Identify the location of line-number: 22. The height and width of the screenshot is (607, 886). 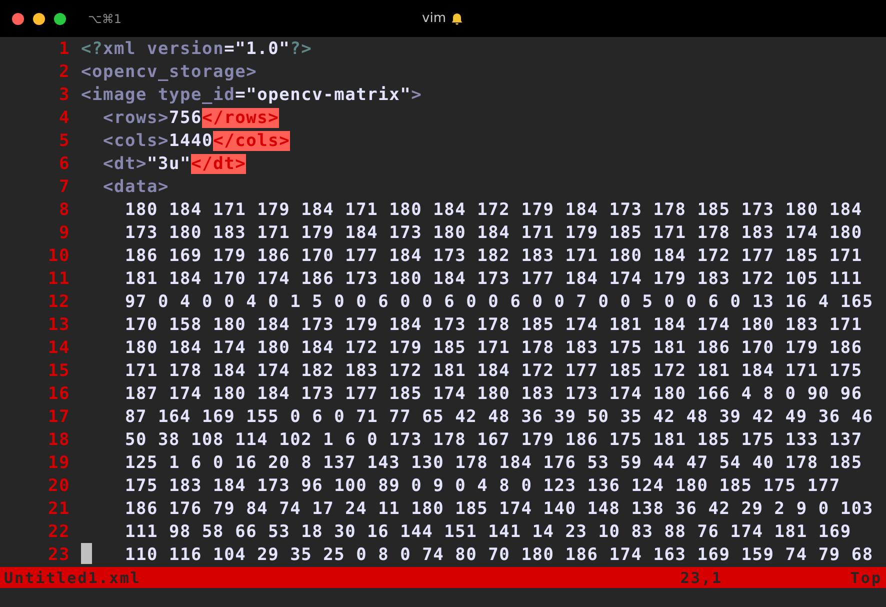
(58, 532).